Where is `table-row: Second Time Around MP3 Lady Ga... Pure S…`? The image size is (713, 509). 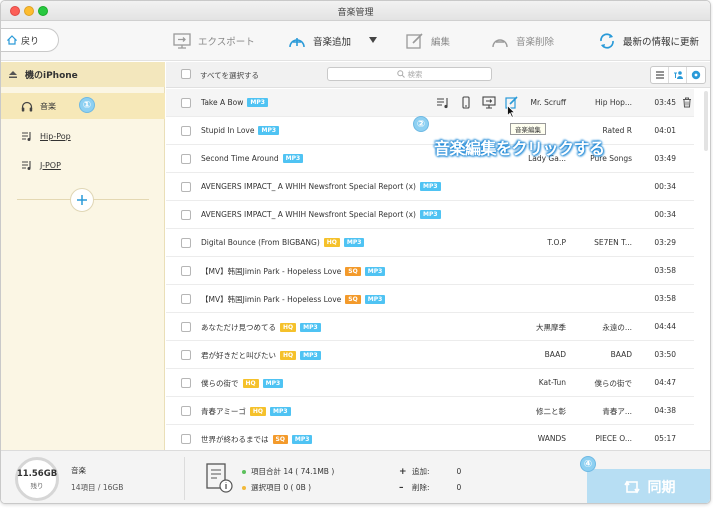
table-row: Second Time Around MP3 Lady Ga... Pure S… is located at coordinates (430, 159).